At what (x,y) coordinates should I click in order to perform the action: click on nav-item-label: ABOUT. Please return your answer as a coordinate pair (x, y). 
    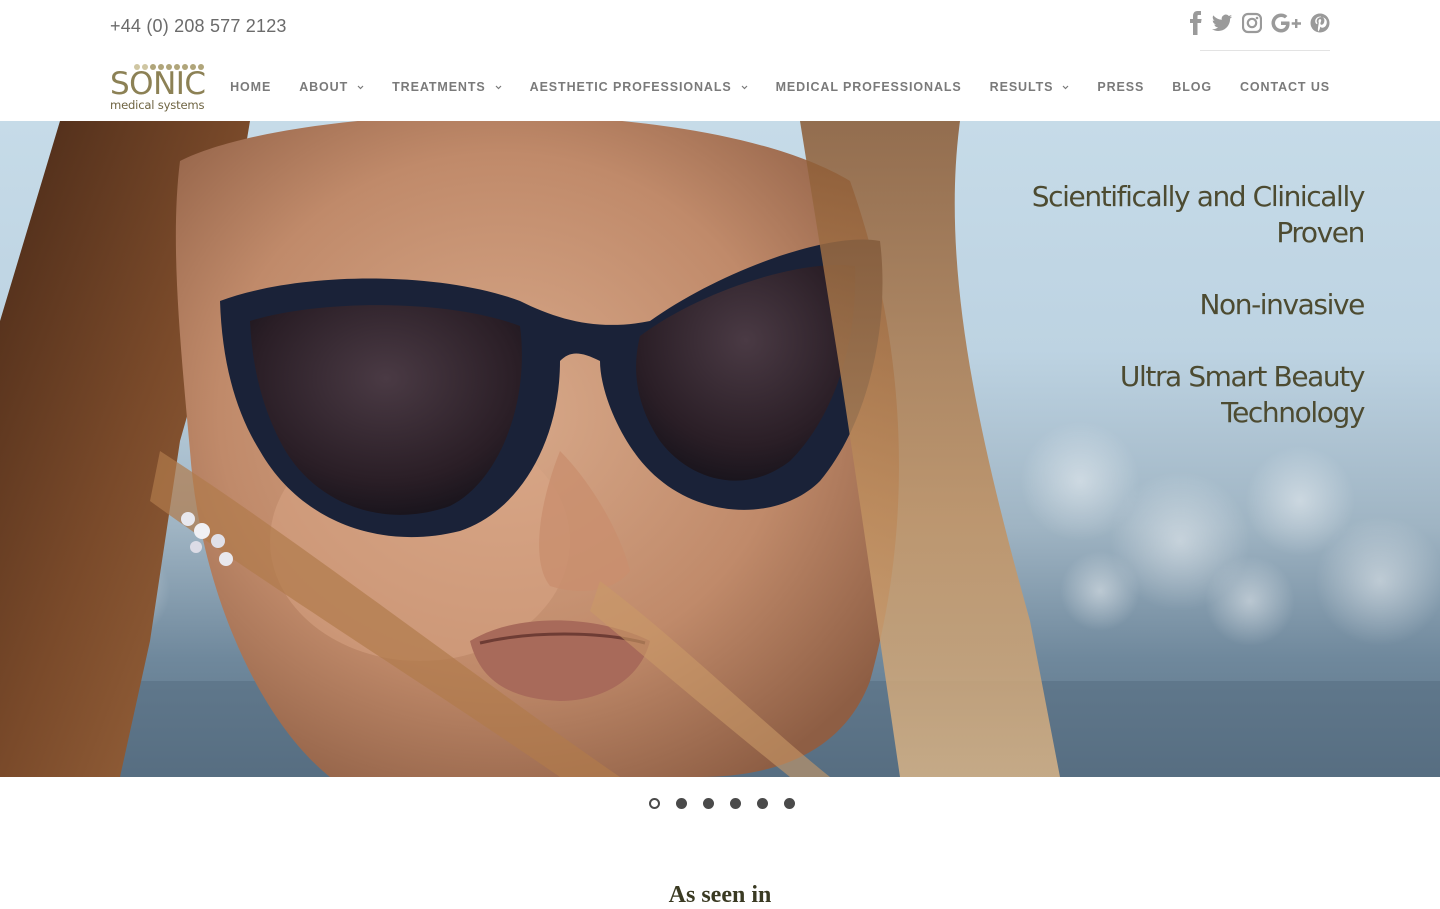
    Looking at the image, I should click on (324, 87).